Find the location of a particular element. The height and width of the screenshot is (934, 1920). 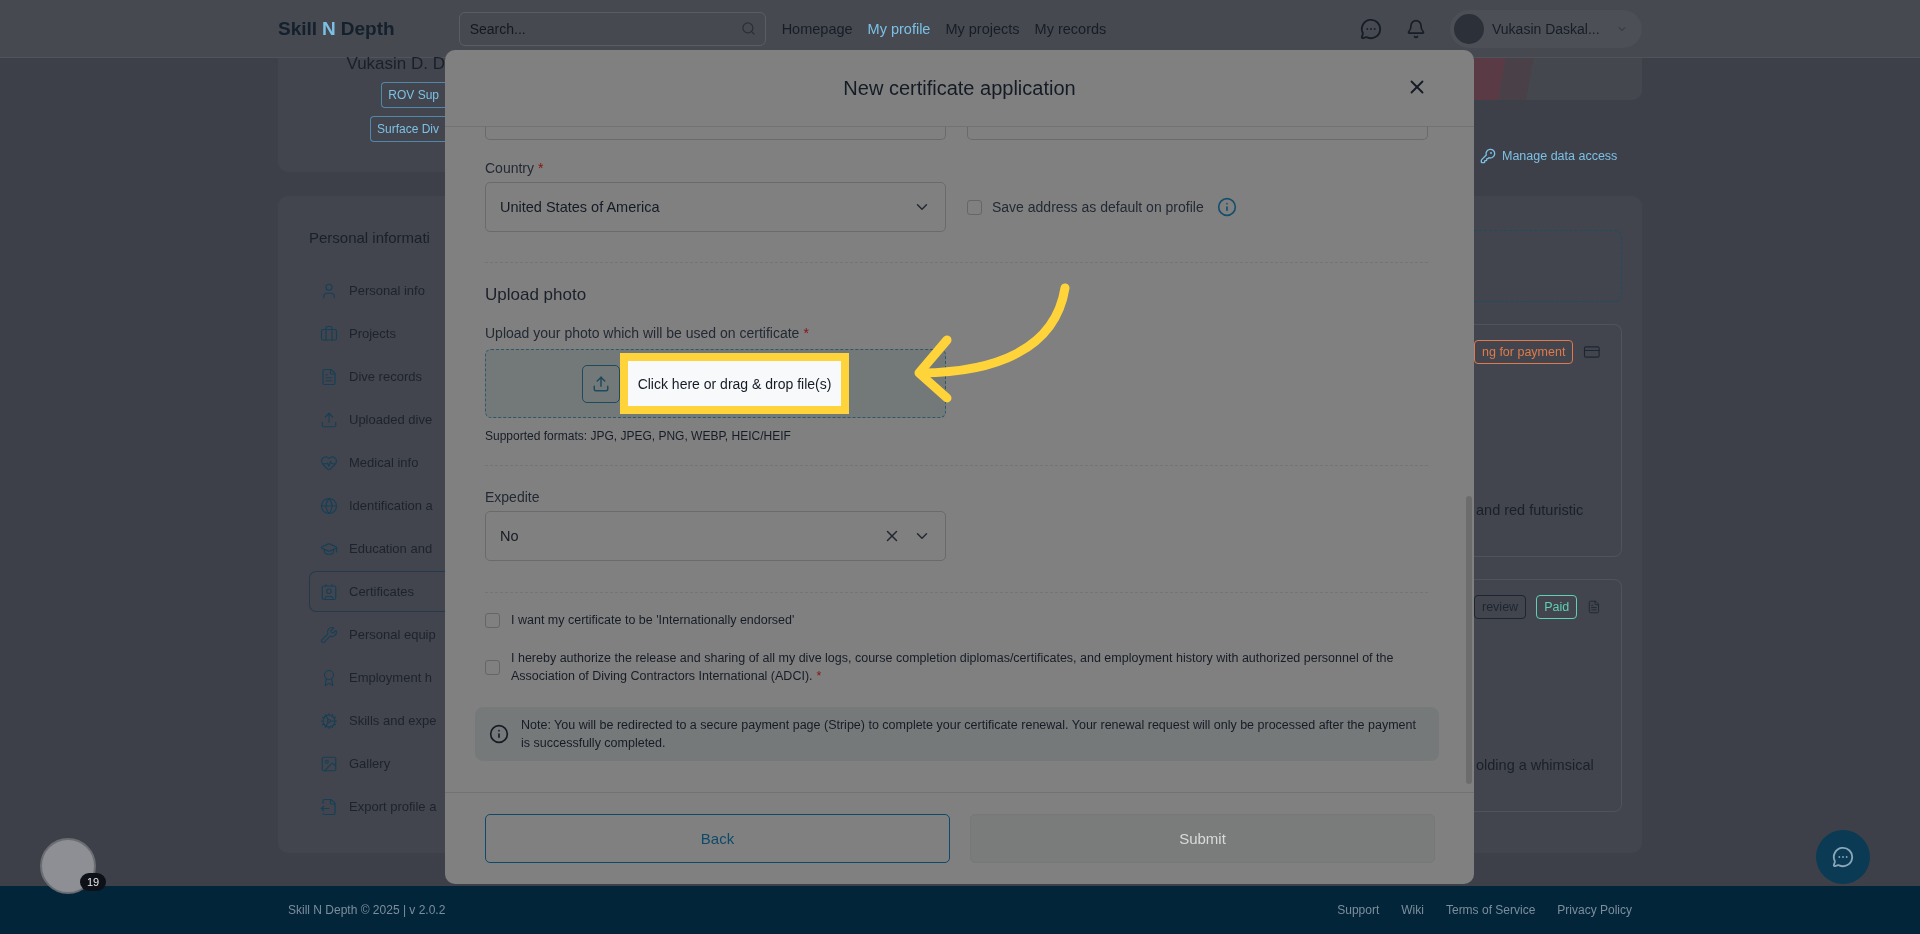

footer-link: Wiki is located at coordinates (1412, 910).